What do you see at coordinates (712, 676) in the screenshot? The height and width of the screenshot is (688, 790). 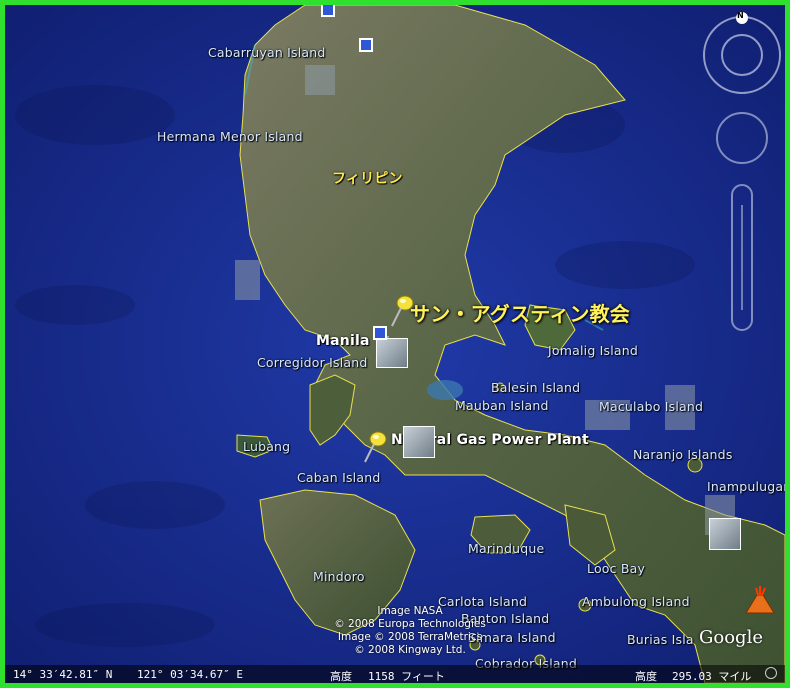 I see `eye-altitude-value: 295.03 マイル` at bounding box center [712, 676].